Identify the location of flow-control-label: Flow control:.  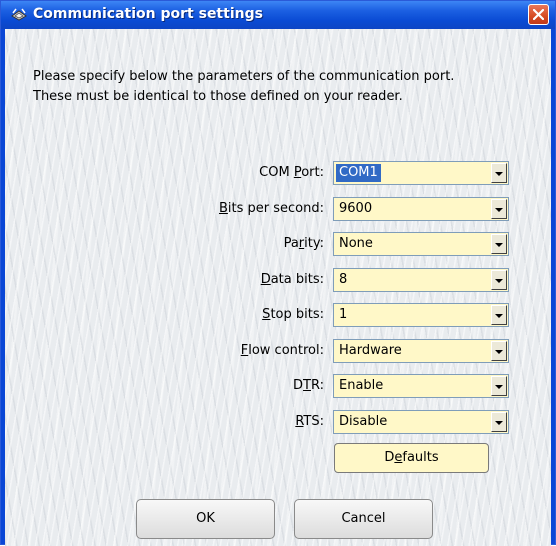
(282, 350).